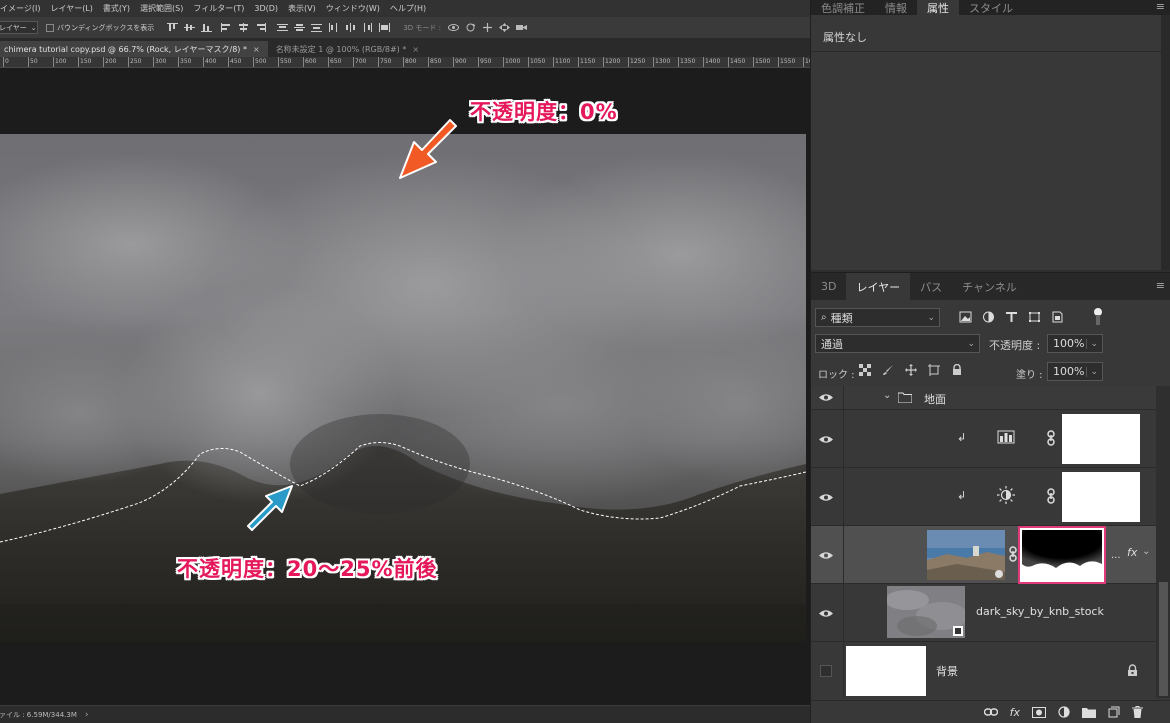  What do you see at coordinates (408, 8) in the screenshot?
I see `menu-help: ヘルプ(H)` at bounding box center [408, 8].